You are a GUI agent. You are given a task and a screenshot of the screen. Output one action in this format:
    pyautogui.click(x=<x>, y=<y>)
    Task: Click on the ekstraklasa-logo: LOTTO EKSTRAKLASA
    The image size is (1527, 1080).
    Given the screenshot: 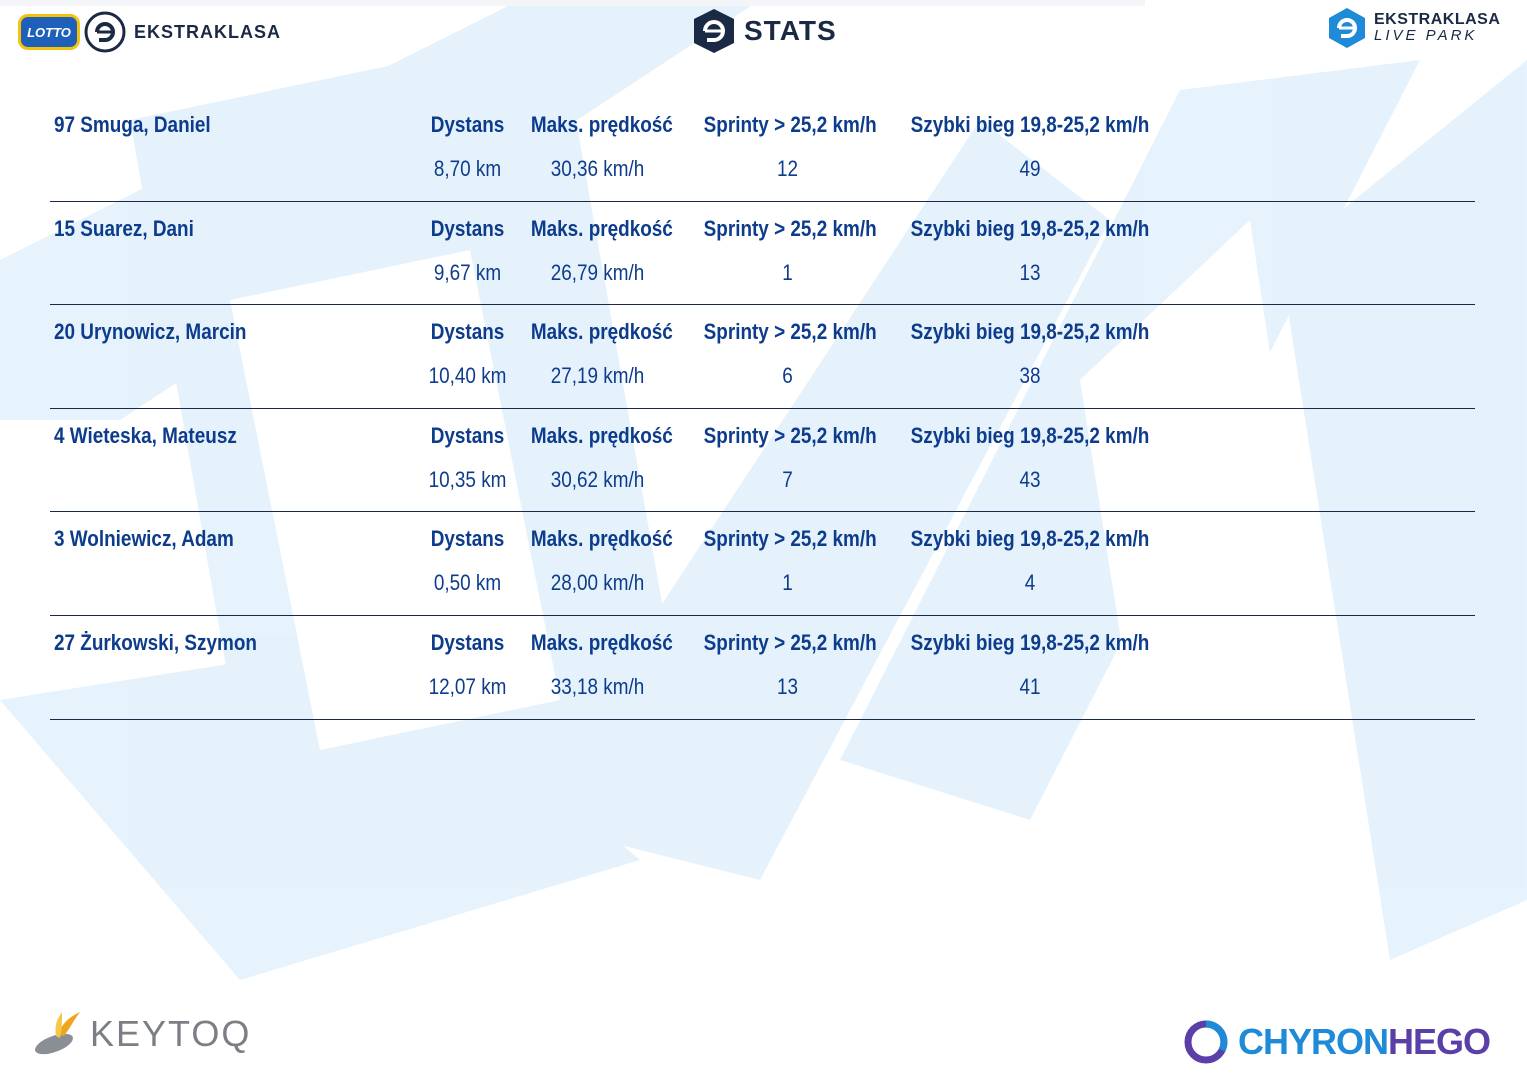 What is the action you would take?
    pyautogui.click(x=149, y=32)
    